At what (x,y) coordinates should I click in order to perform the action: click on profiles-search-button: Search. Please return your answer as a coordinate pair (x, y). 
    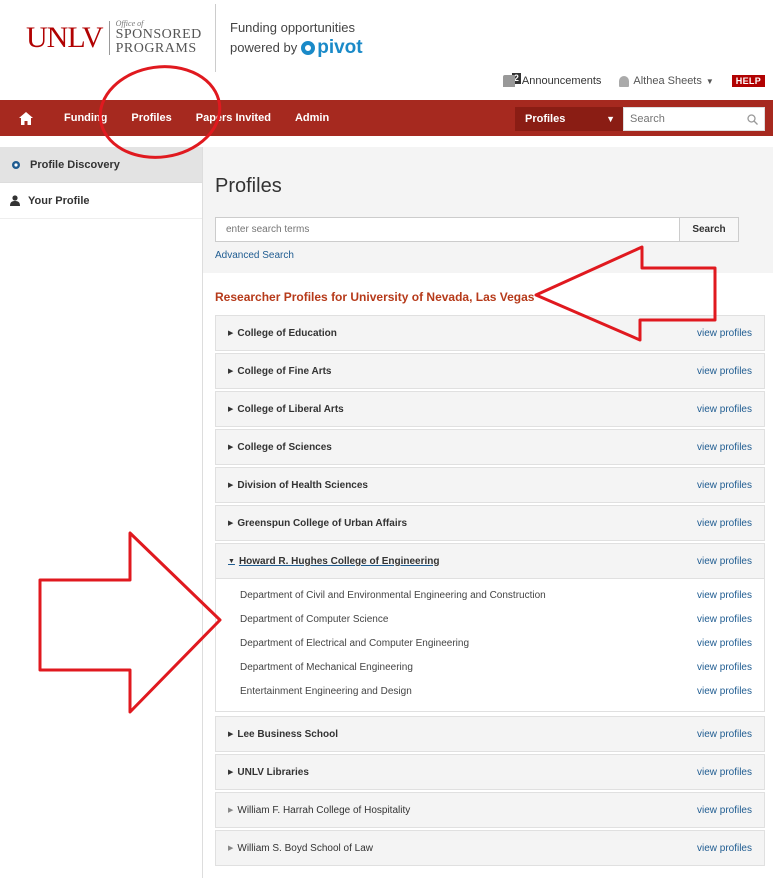
    Looking at the image, I should click on (709, 229).